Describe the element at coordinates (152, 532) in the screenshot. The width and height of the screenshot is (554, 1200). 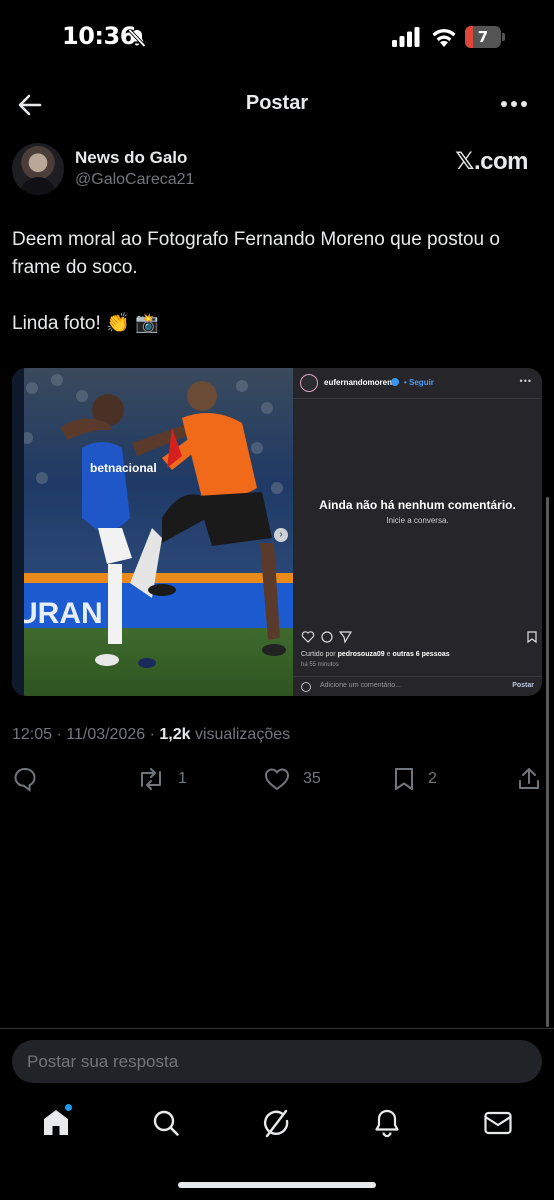
I see `football-photo: URAN betnacional ›` at that location.